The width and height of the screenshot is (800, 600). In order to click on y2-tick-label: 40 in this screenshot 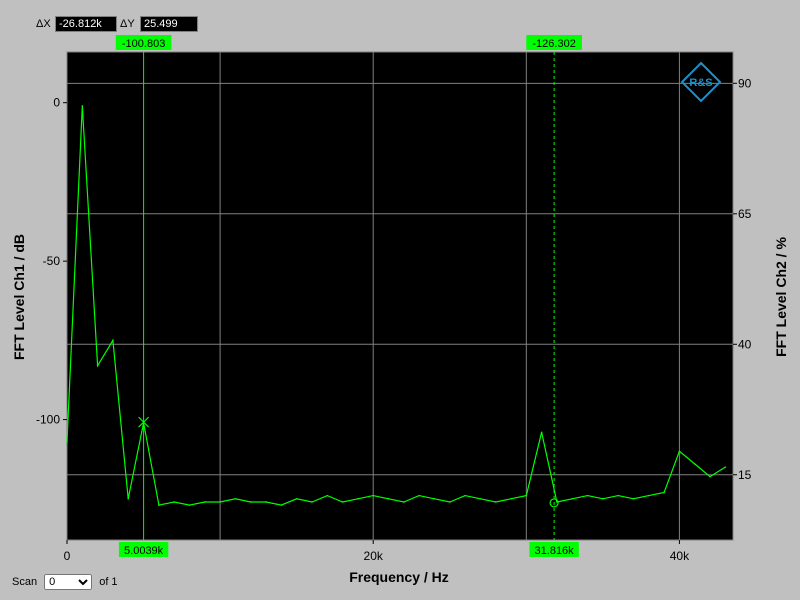, I will do `click(745, 344)`.